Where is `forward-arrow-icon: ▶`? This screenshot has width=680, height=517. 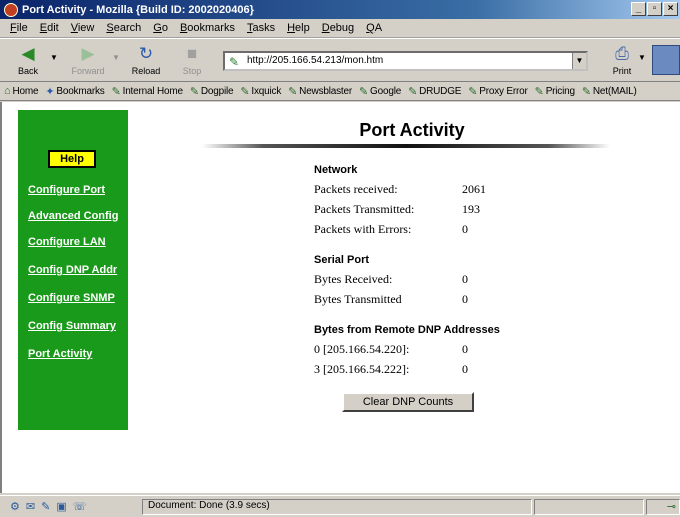 forward-arrow-icon: ▶ is located at coordinates (88, 53).